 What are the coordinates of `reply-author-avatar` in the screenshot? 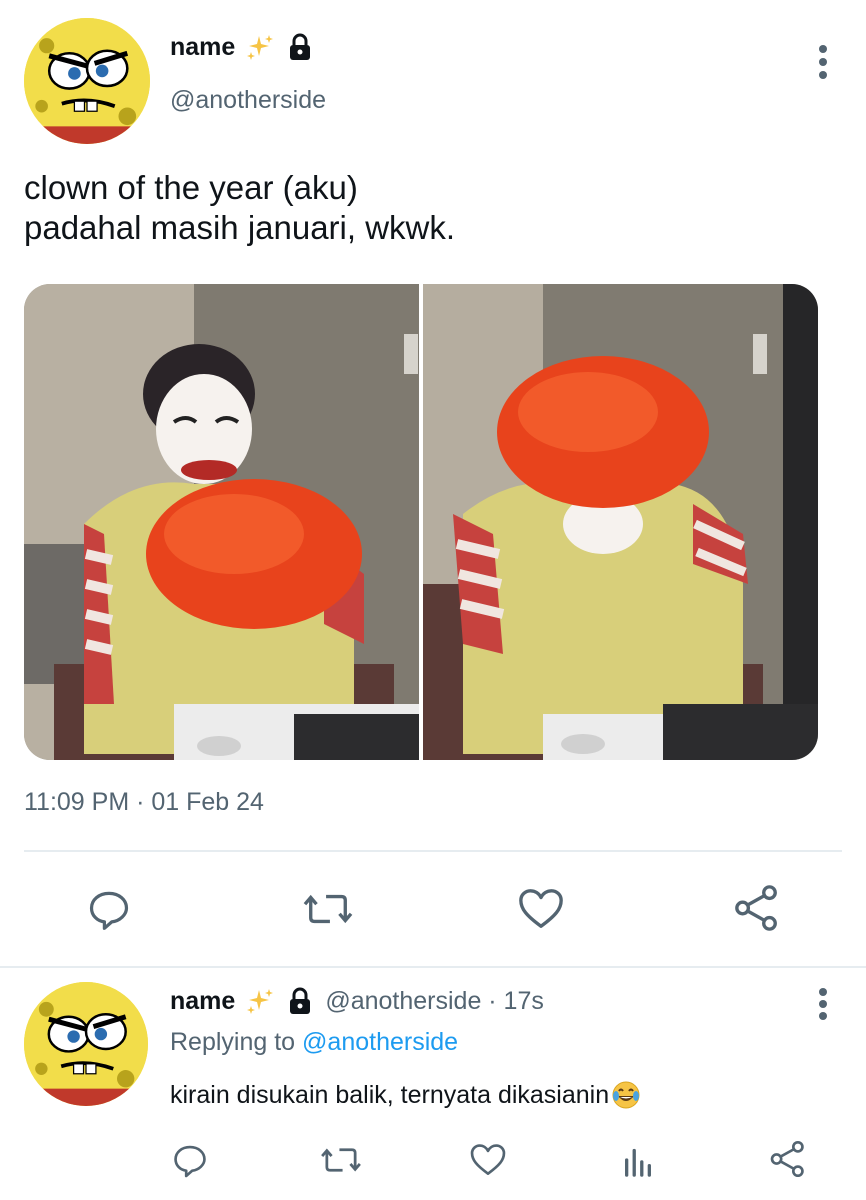 It's located at (86, 1044).